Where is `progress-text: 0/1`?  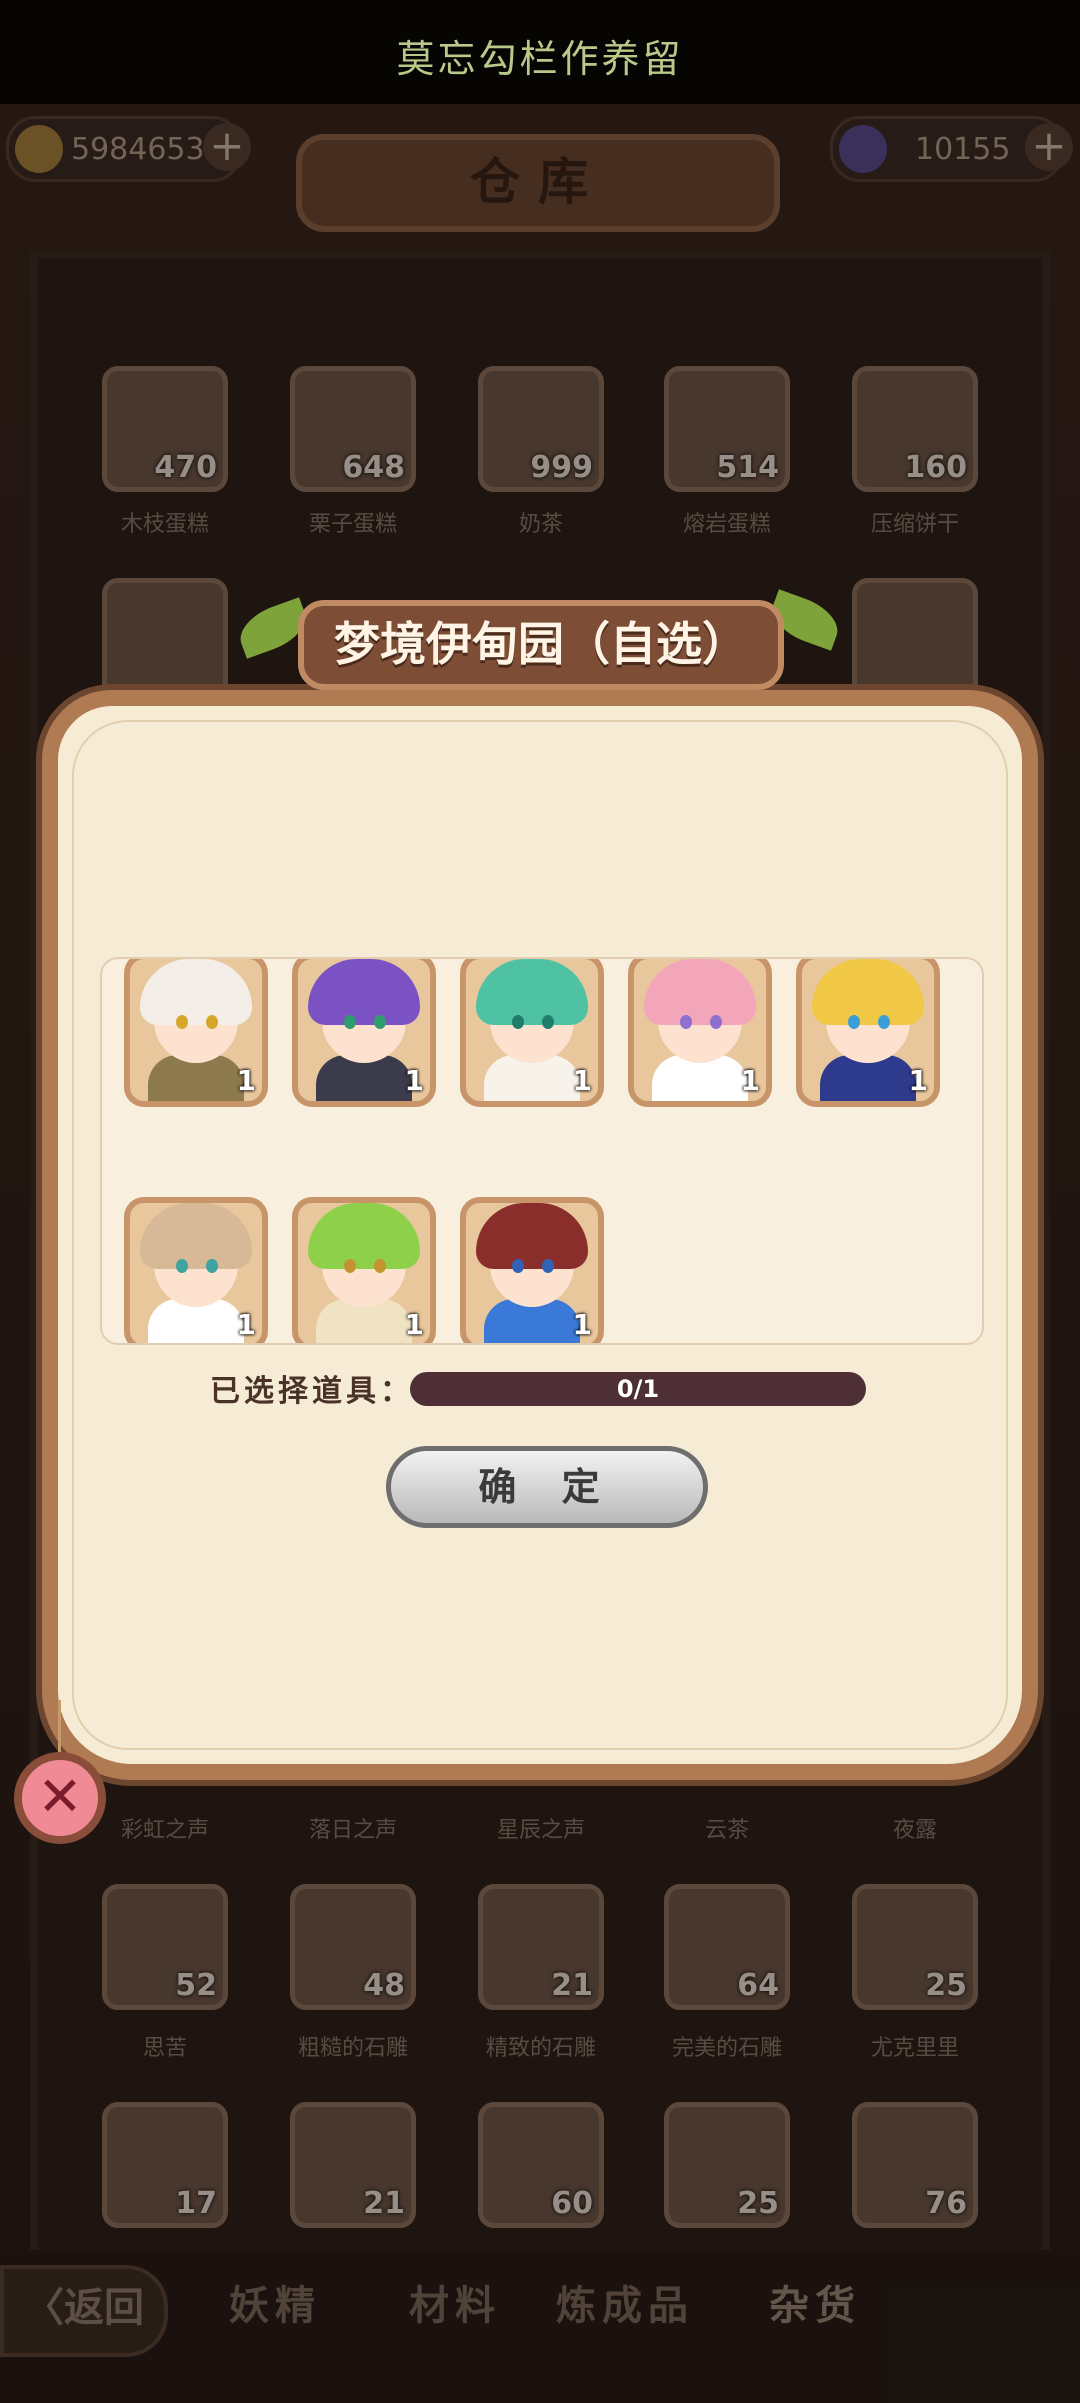 progress-text: 0/1 is located at coordinates (638, 1389).